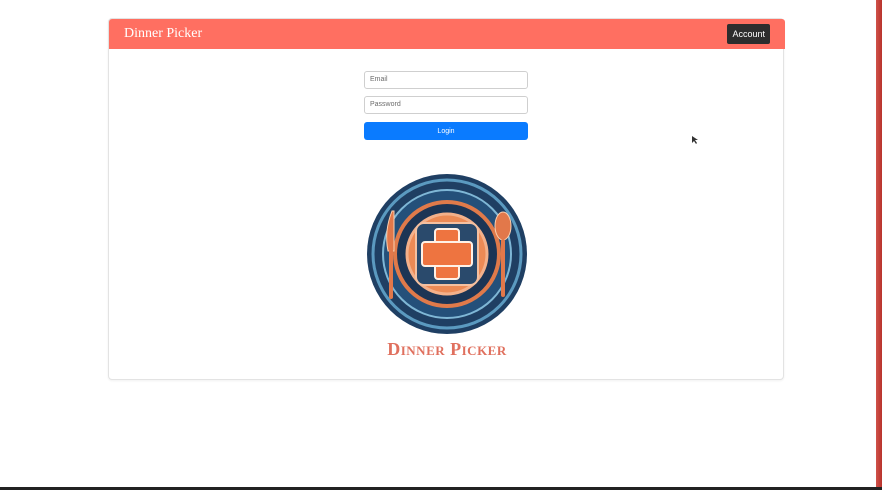  I want to click on window-edge-right, so click(879, 245).